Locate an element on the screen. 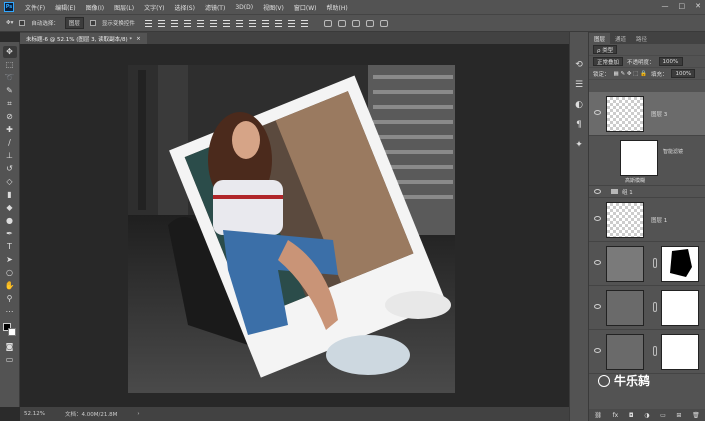  align-right-icon is located at coordinates (213, 23).